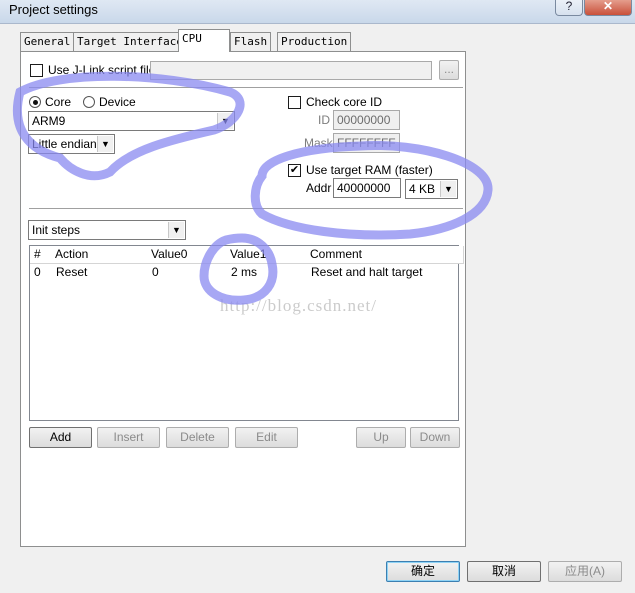  Describe the element at coordinates (504, 571) in the screenshot. I see `cancel-button: 取消` at that location.